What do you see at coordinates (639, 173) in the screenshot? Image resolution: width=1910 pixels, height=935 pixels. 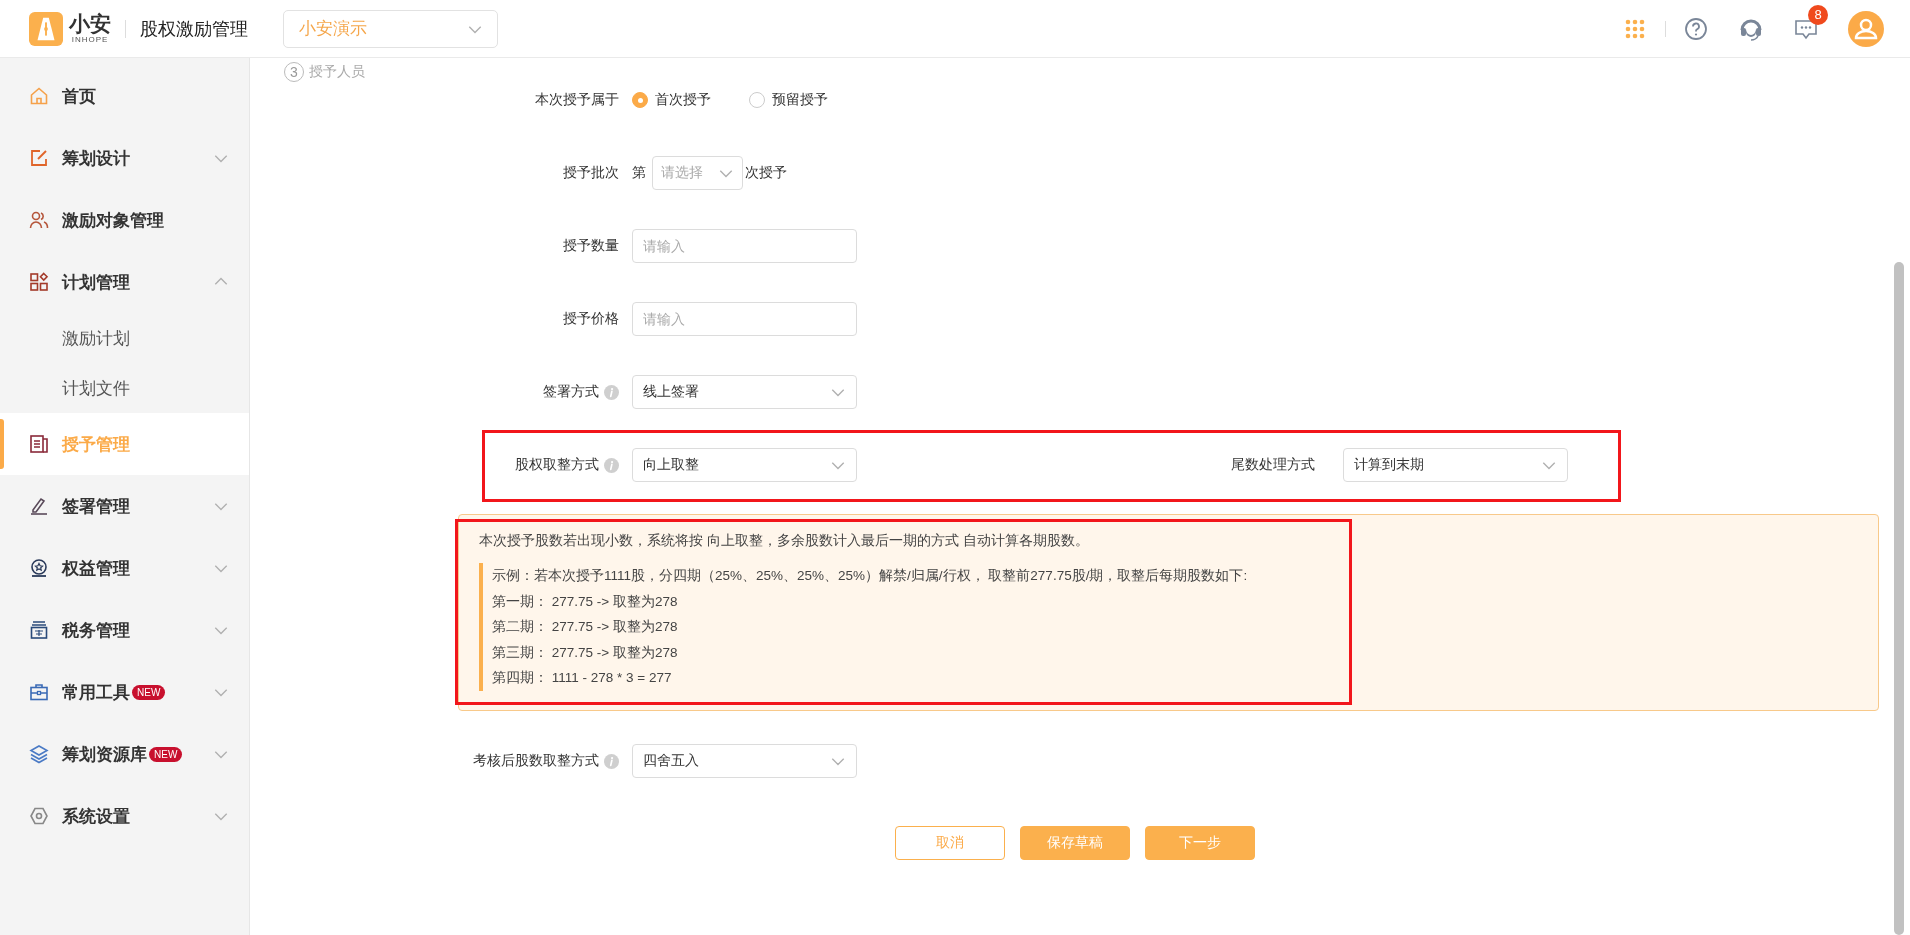 I see `field-prefix: 第` at bounding box center [639, 173].